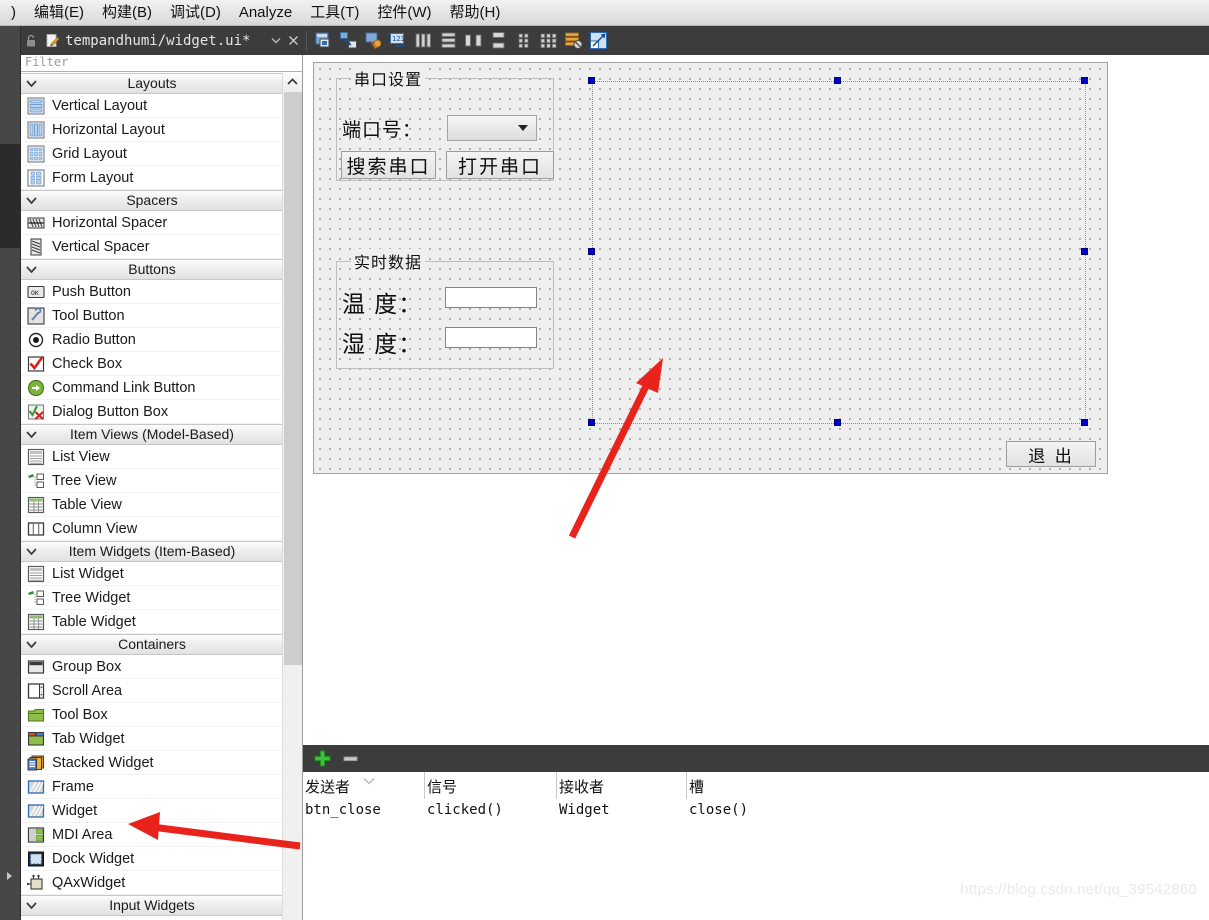 The height and width of the screenshot is (920, 1209). Describe the element at coordinates (152, 505) in the screenshot. I see `widget-item-table-view: Table View` at that location.